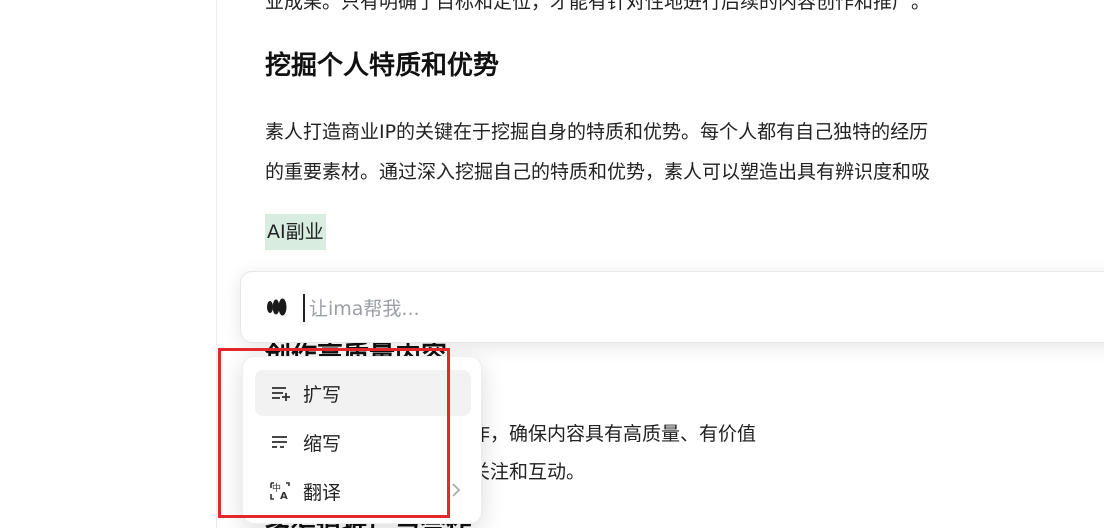 The width and height of the screenshot is (1104, 528). Describe the element at coordinates (363, 491) in the screenshot. I see `menu-item-translate: 中 A 翻译` at that location.